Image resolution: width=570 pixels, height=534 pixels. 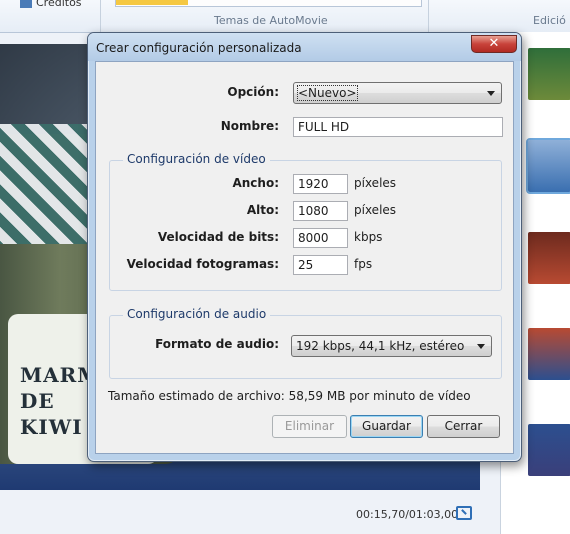 I want to click on framerate-label: Velocidad fotogramas:, so click(x=202, y=264).